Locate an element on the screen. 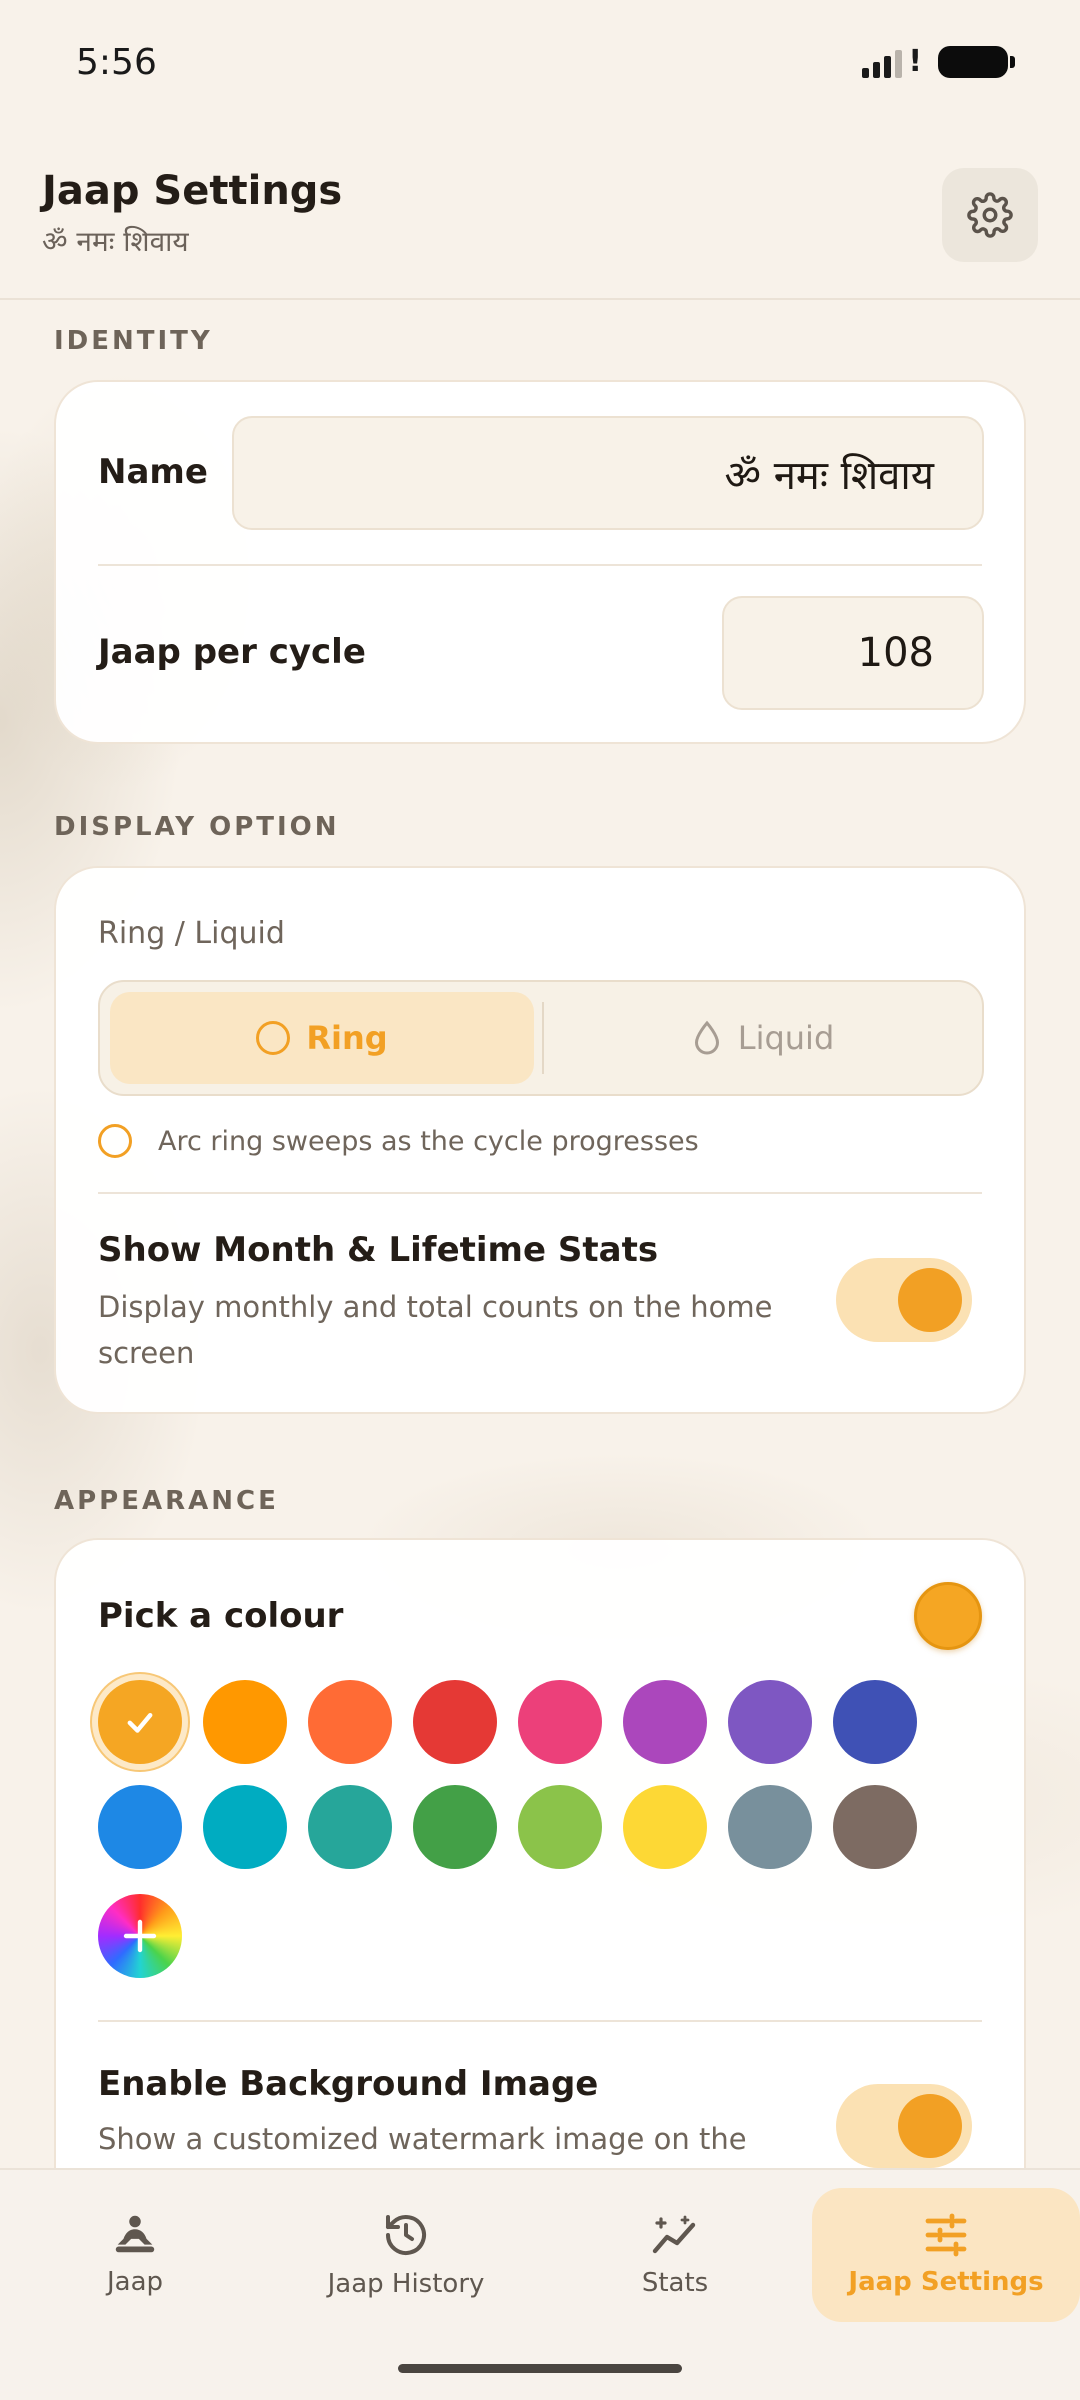  stats-toggle-title: Show Month & Lifetime Stats is located at coordinates (378, 1250).